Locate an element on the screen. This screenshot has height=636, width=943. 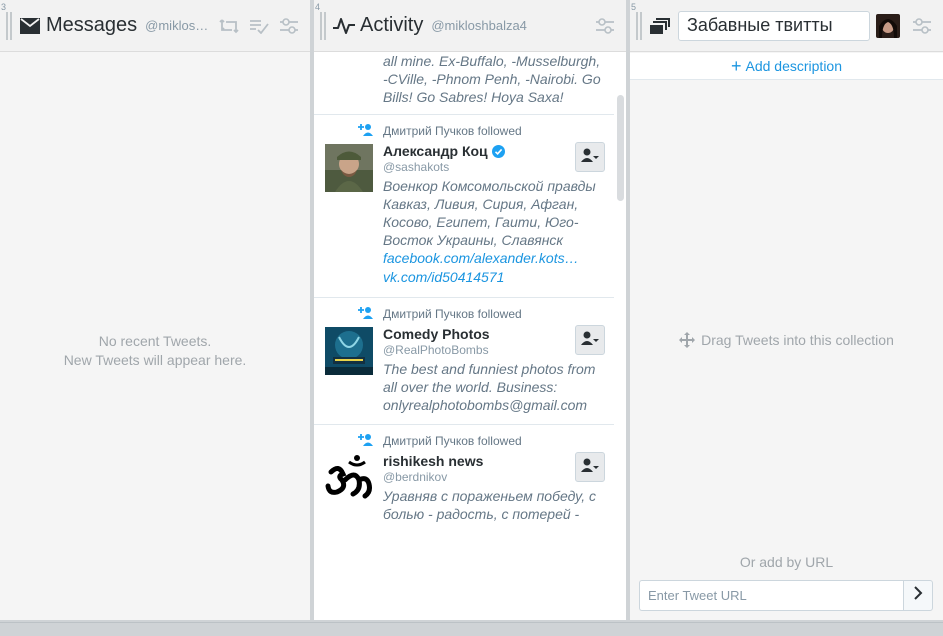
user-handle: @sashakots is located at coordinates (492, 167).